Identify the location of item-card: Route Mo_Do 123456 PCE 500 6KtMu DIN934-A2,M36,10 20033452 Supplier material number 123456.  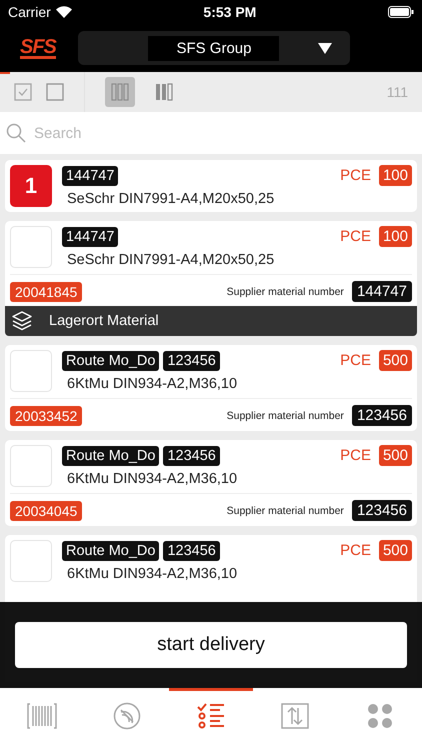
(211, 388).